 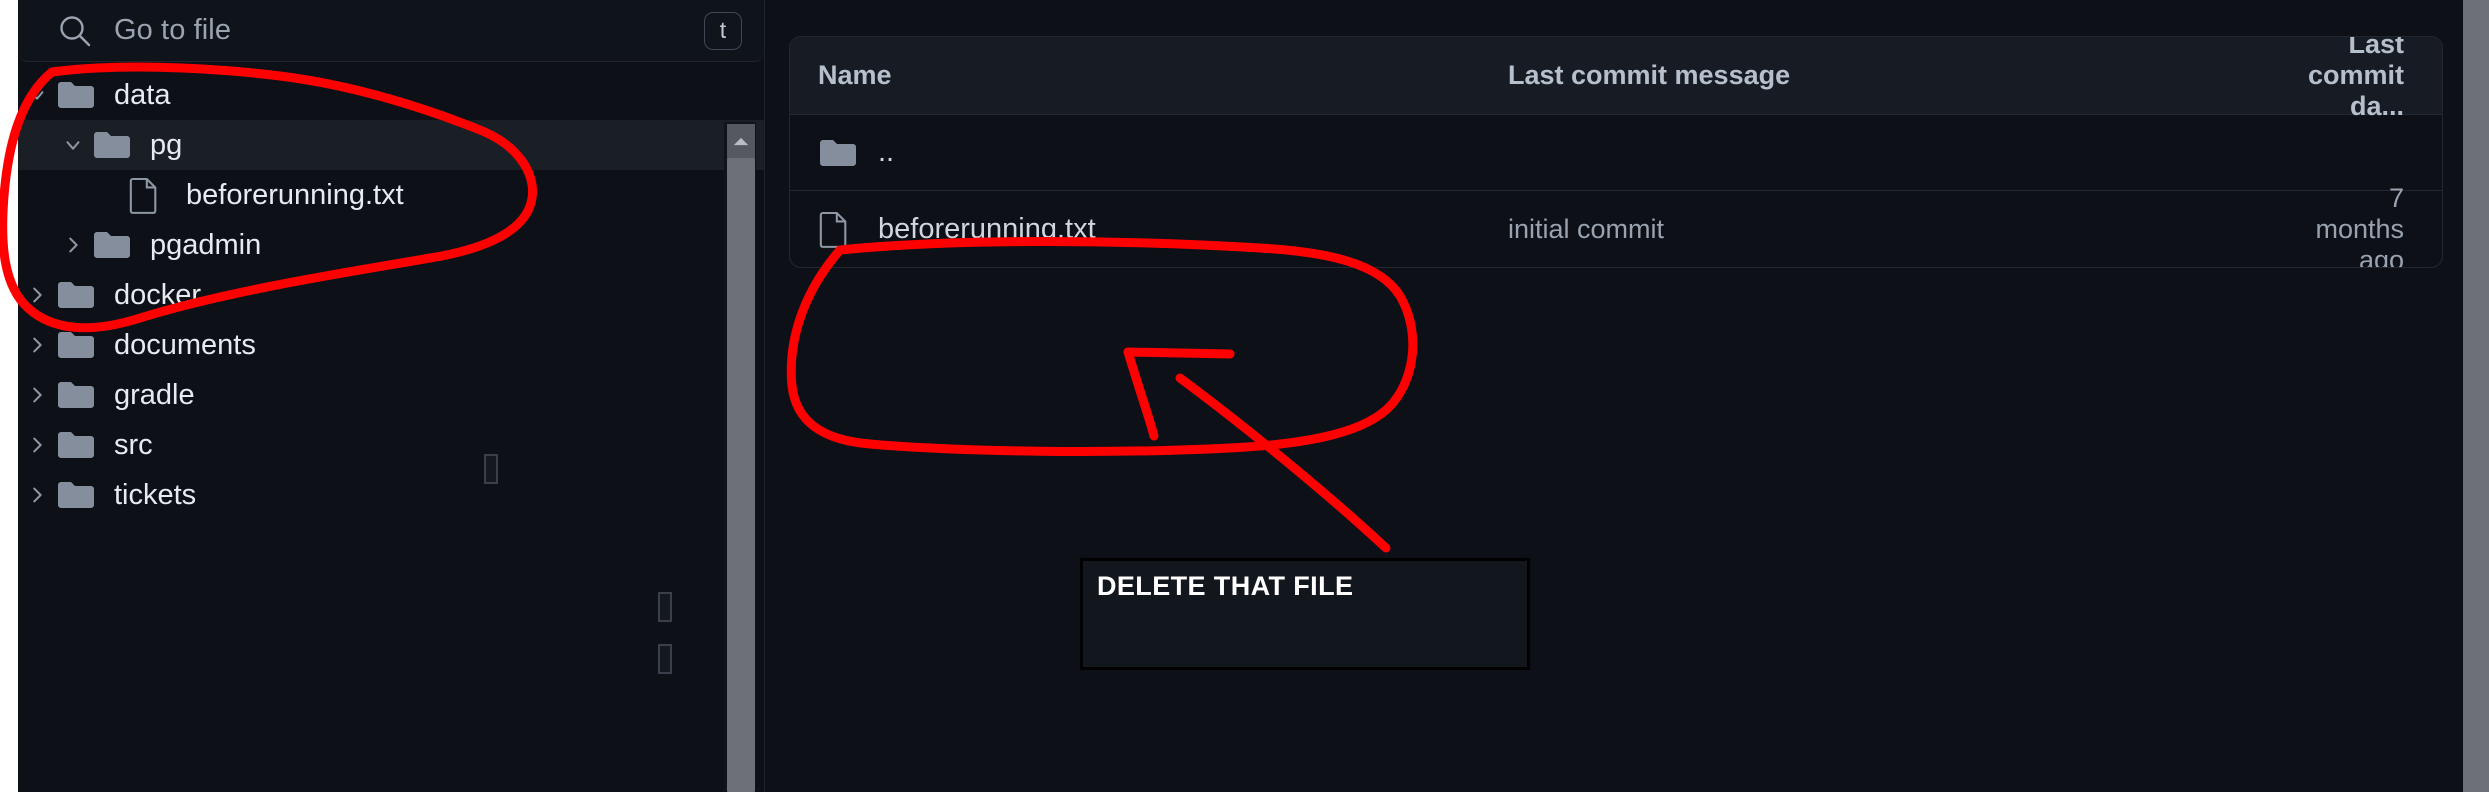 I want to click on go-to-file-search-bar: Go to file t, so click(x=391, y=31).